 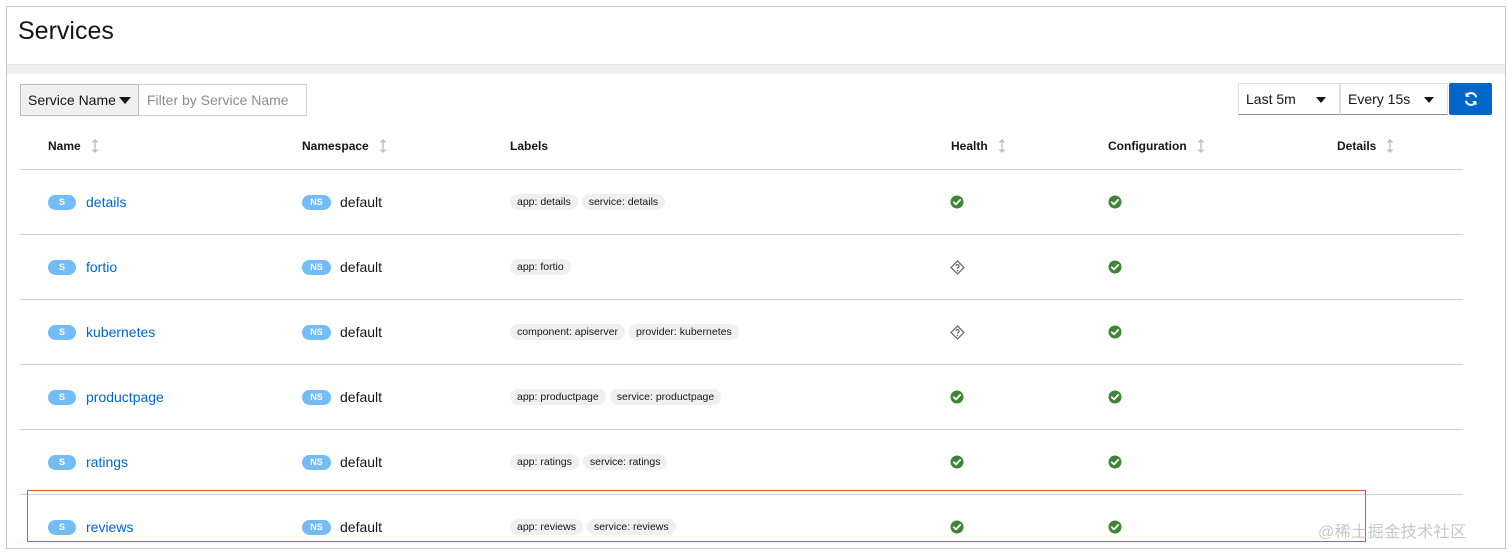 I want to click on column-header-namespace: Namespace, so click(x=344, y=146).